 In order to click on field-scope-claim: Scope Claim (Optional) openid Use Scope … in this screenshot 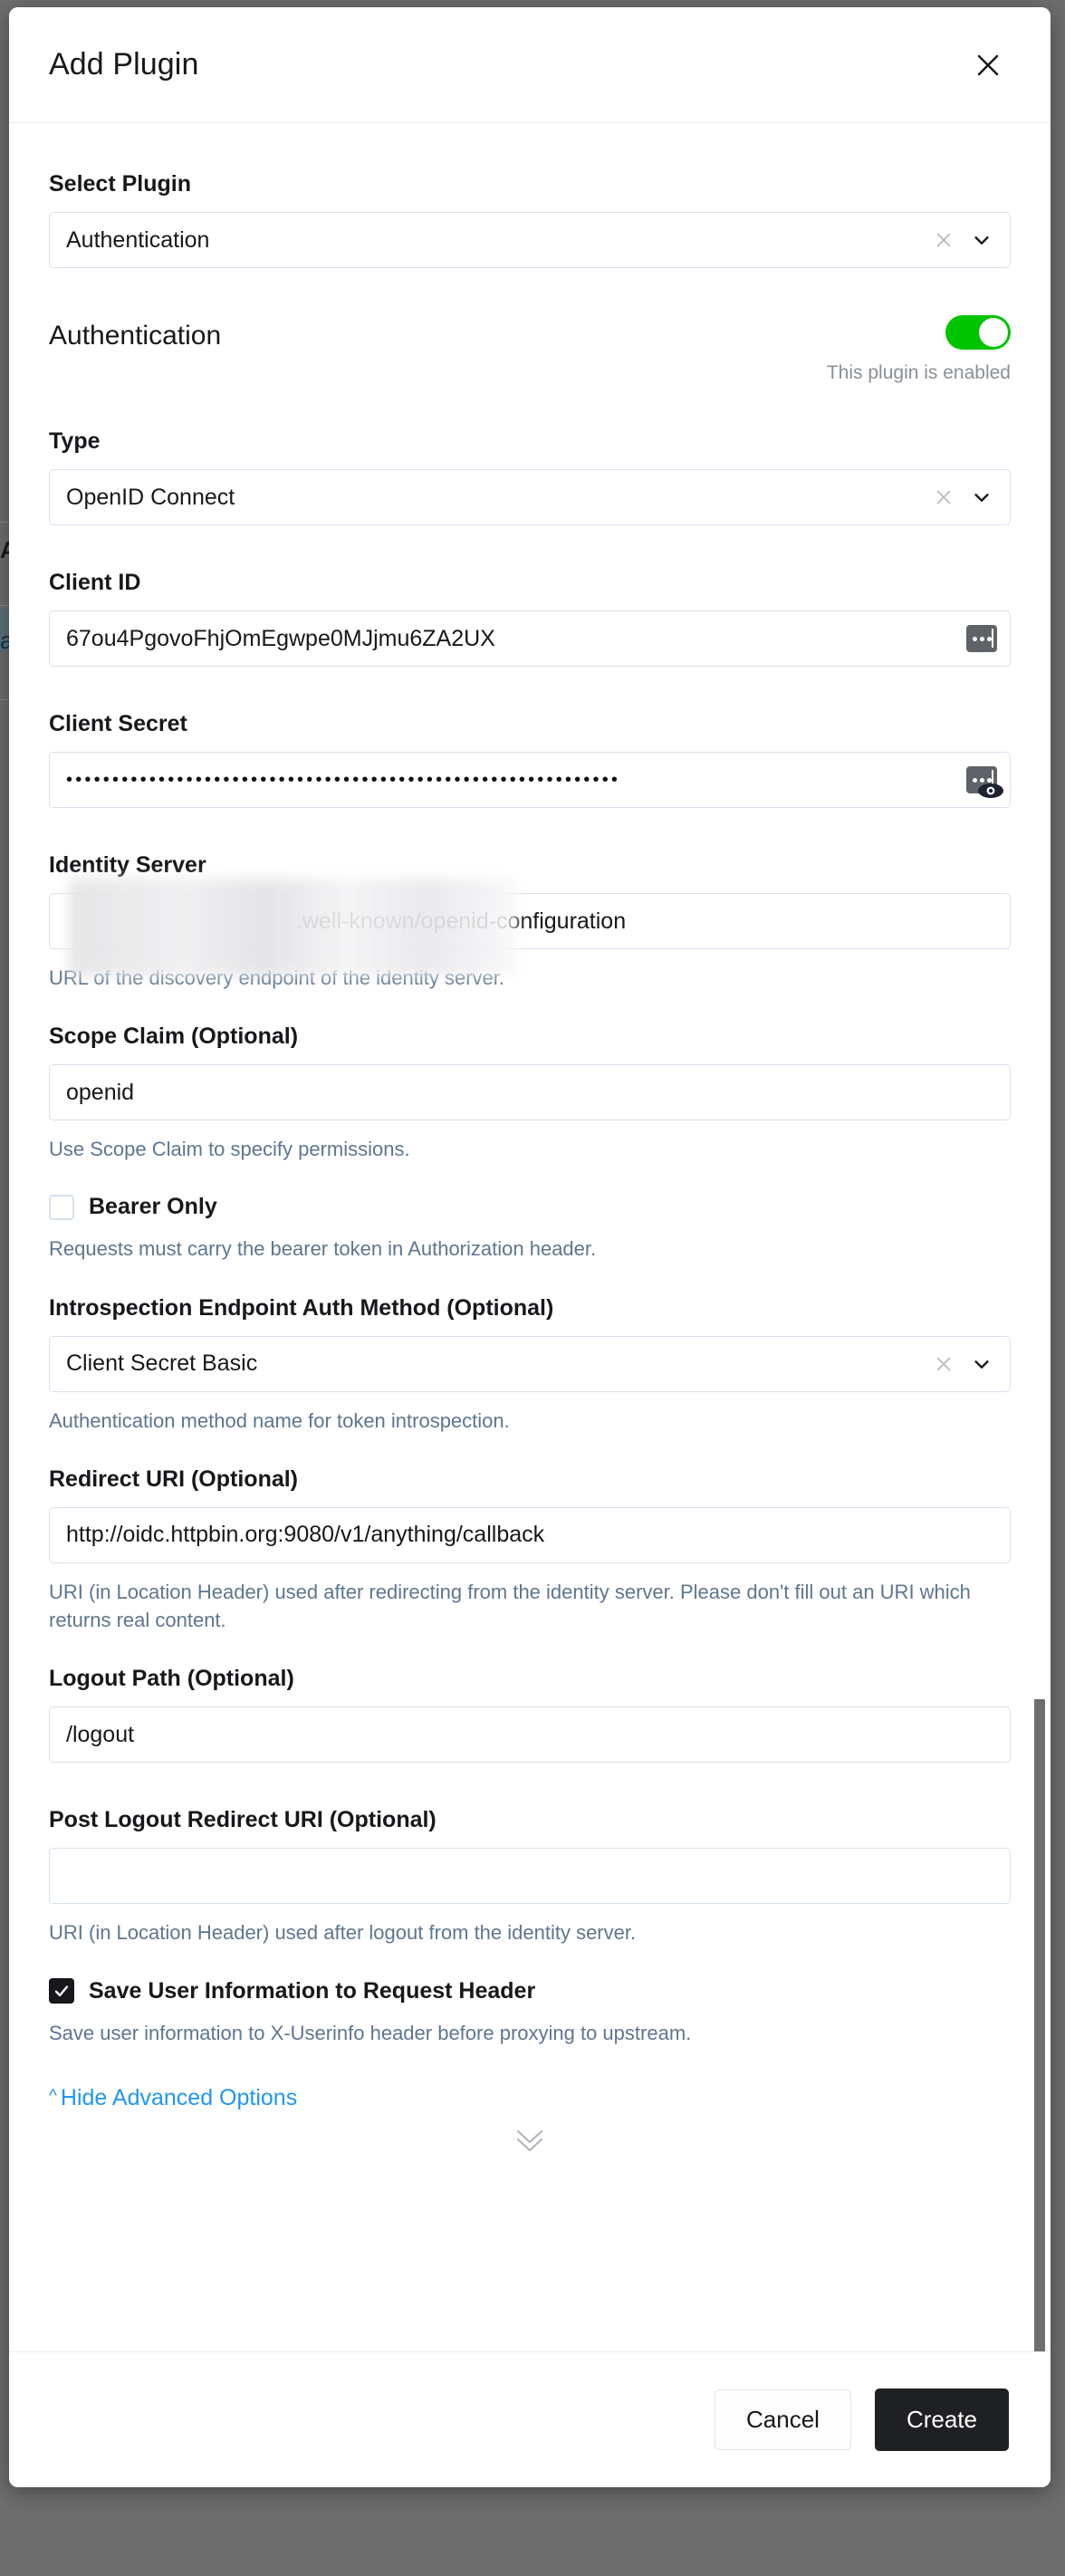, I will do `click(530, 1093)`.